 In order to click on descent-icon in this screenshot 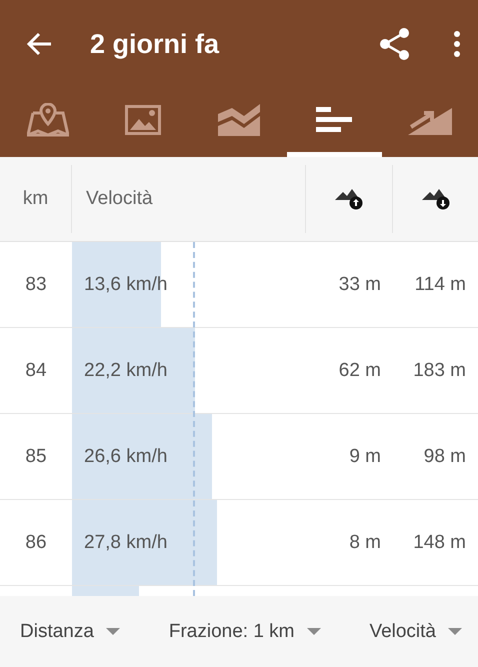, I will do `click(436, 199)`.